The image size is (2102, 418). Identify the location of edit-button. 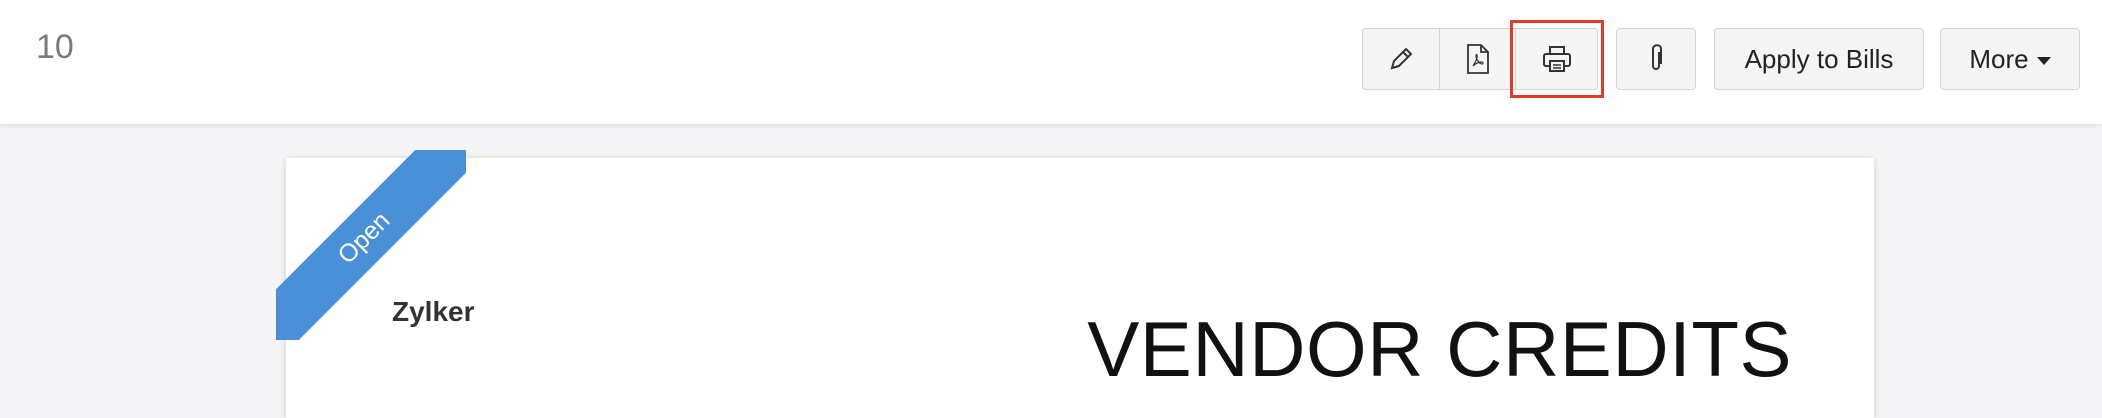
(1401, 59).